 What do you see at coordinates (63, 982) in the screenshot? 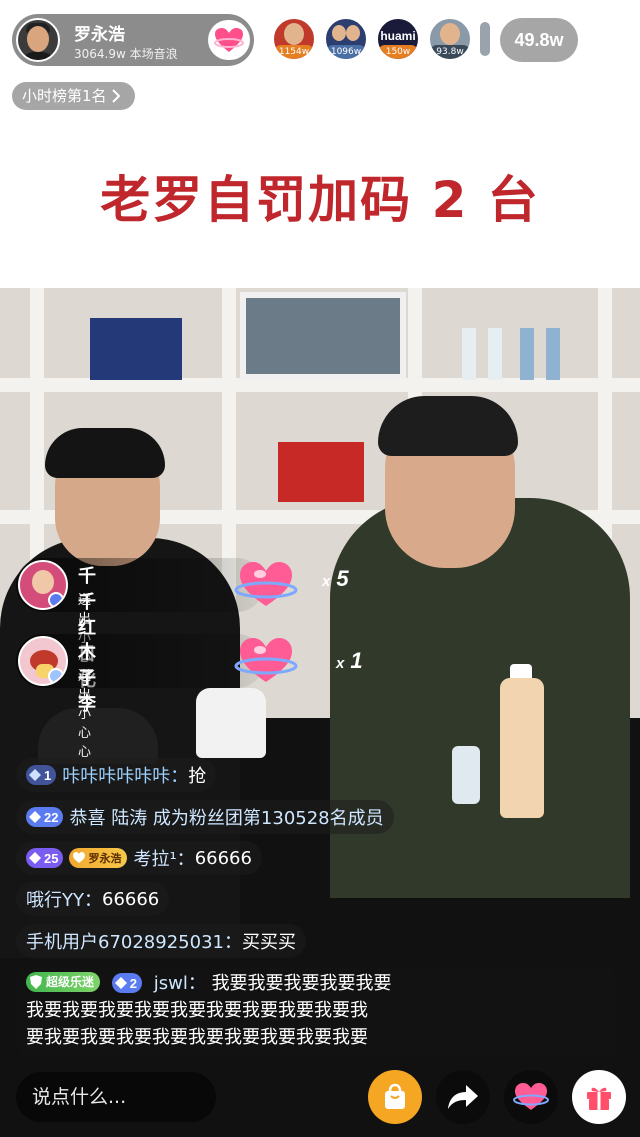
I see `super-fan-badge: 超级乐迷` at bounding box center [63, 982].